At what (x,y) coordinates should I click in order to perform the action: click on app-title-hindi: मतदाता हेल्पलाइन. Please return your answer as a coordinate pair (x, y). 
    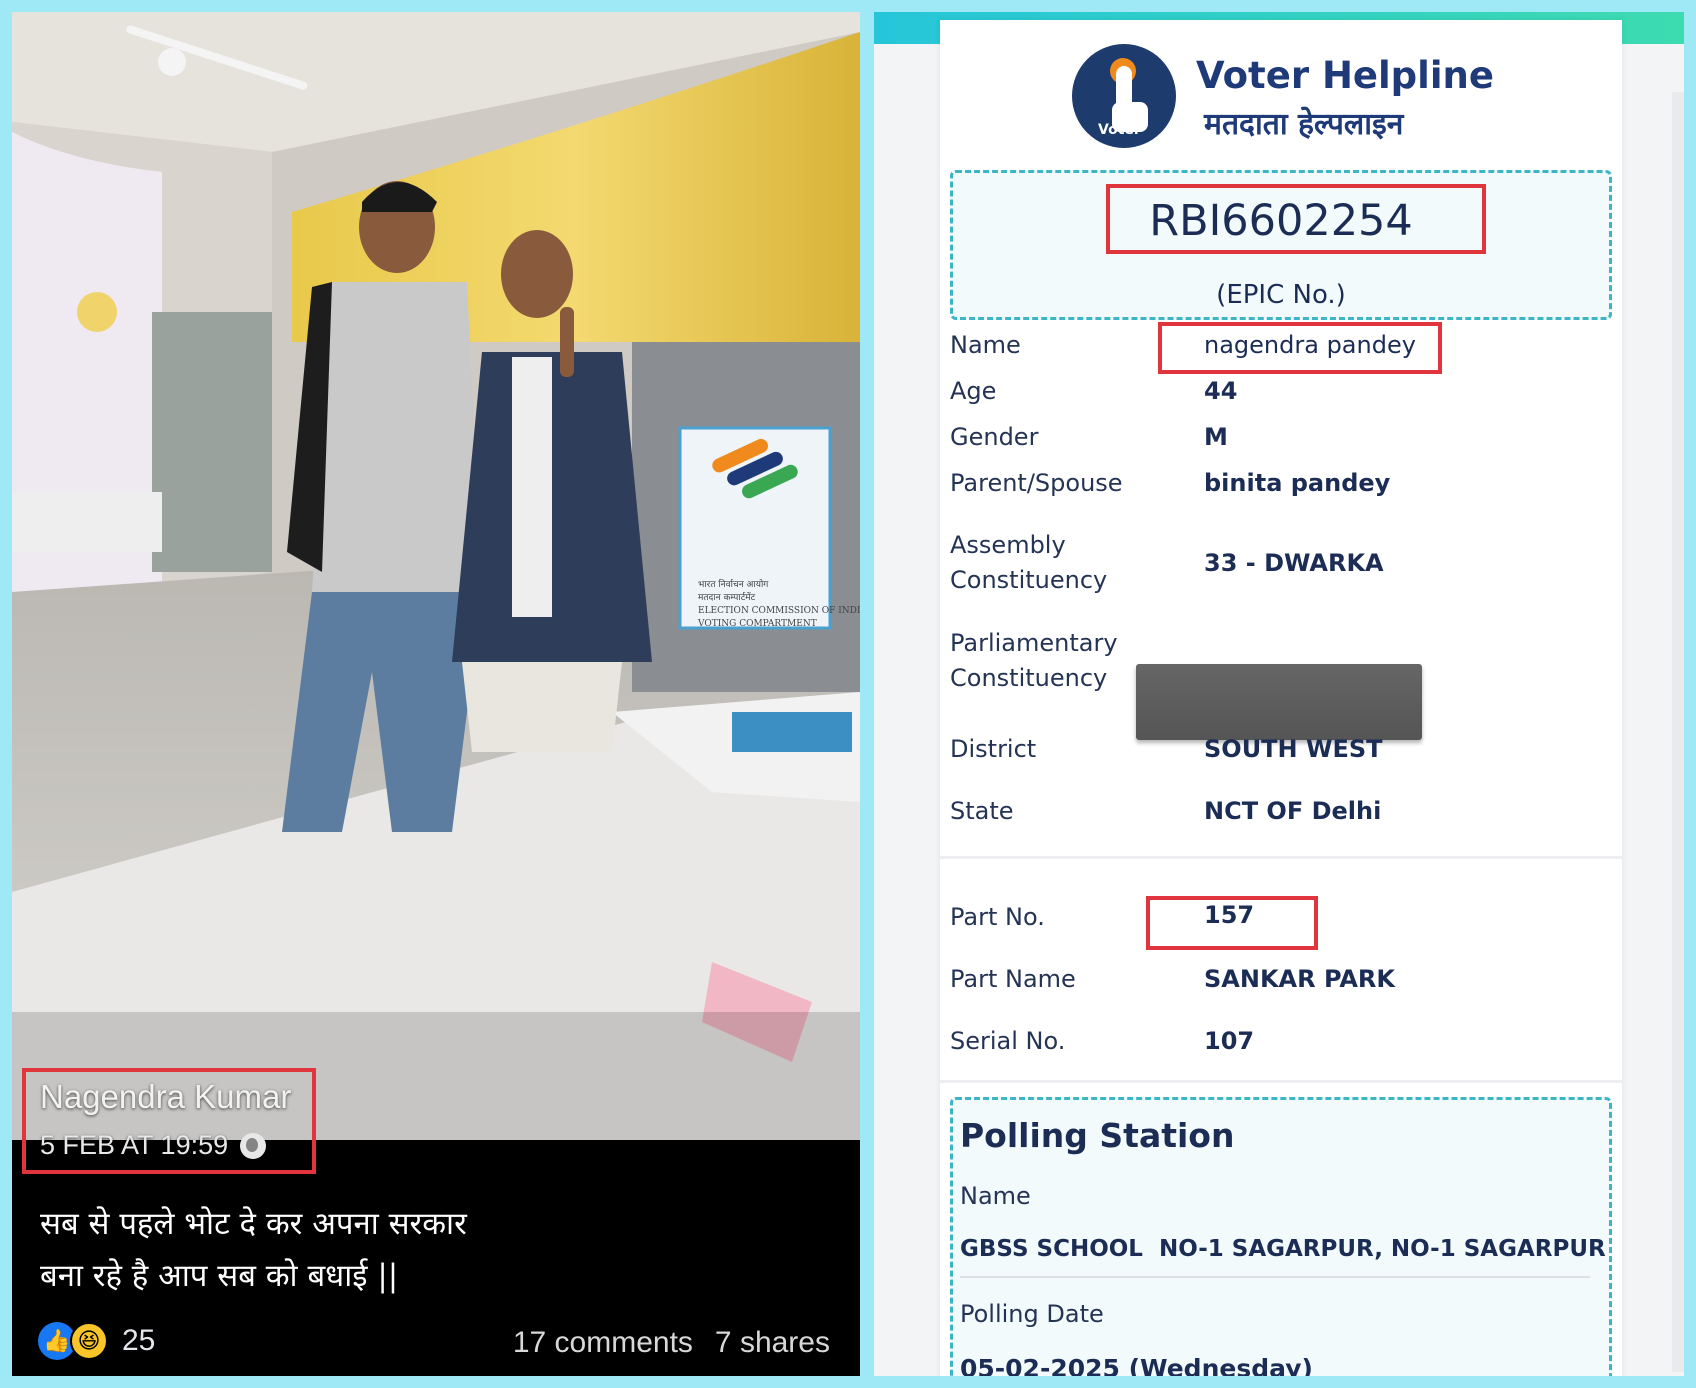
    Looking at the image, I should click on (1304, 124).